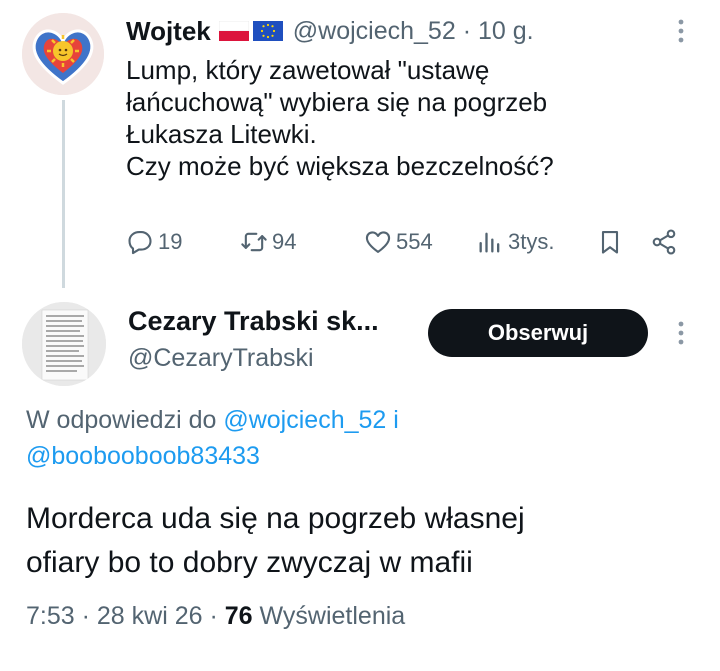 Image resolution: width=720 pixels, height=671 pixels. What do you see at coordinates (378, 242) in the screenshot?
I see `heart-icon` at bounding box center [378, 242].